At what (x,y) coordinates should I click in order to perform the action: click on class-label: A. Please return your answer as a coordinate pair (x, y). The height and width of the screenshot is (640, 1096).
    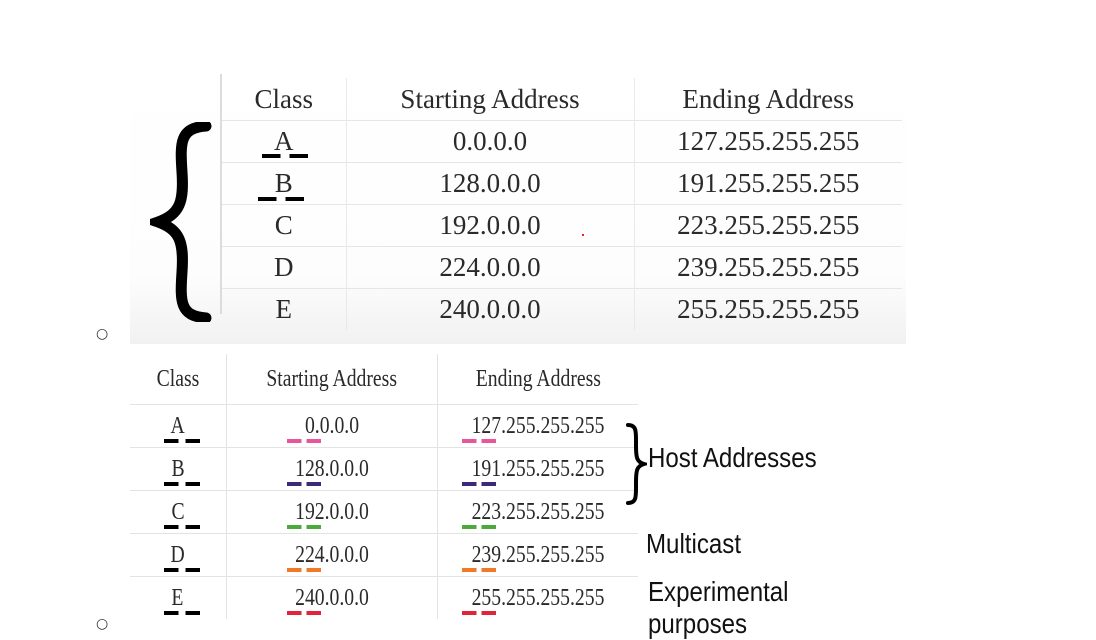
    Looking at the image, I should click on (284, 141).